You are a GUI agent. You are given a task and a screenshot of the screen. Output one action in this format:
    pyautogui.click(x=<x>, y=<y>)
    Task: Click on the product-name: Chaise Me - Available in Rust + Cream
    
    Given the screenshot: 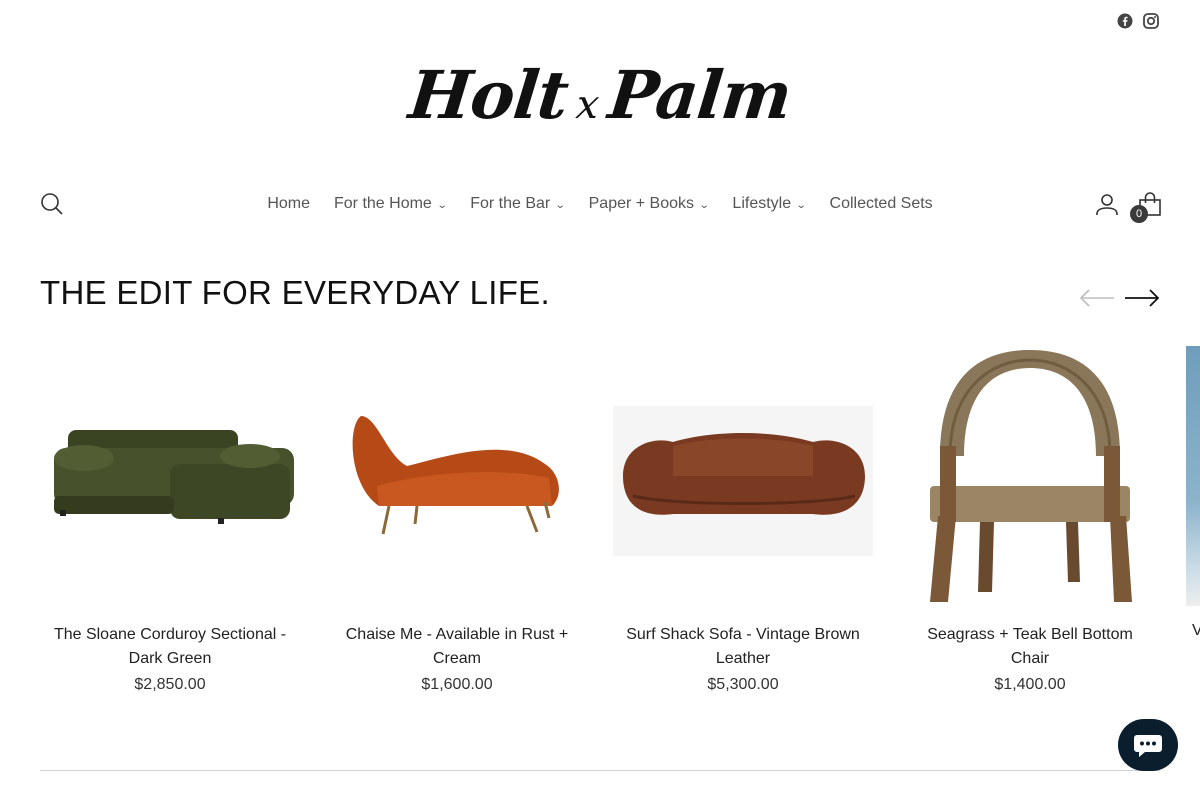 What is the action you would take?
    pyautogui.click(x=457, y=647)
    